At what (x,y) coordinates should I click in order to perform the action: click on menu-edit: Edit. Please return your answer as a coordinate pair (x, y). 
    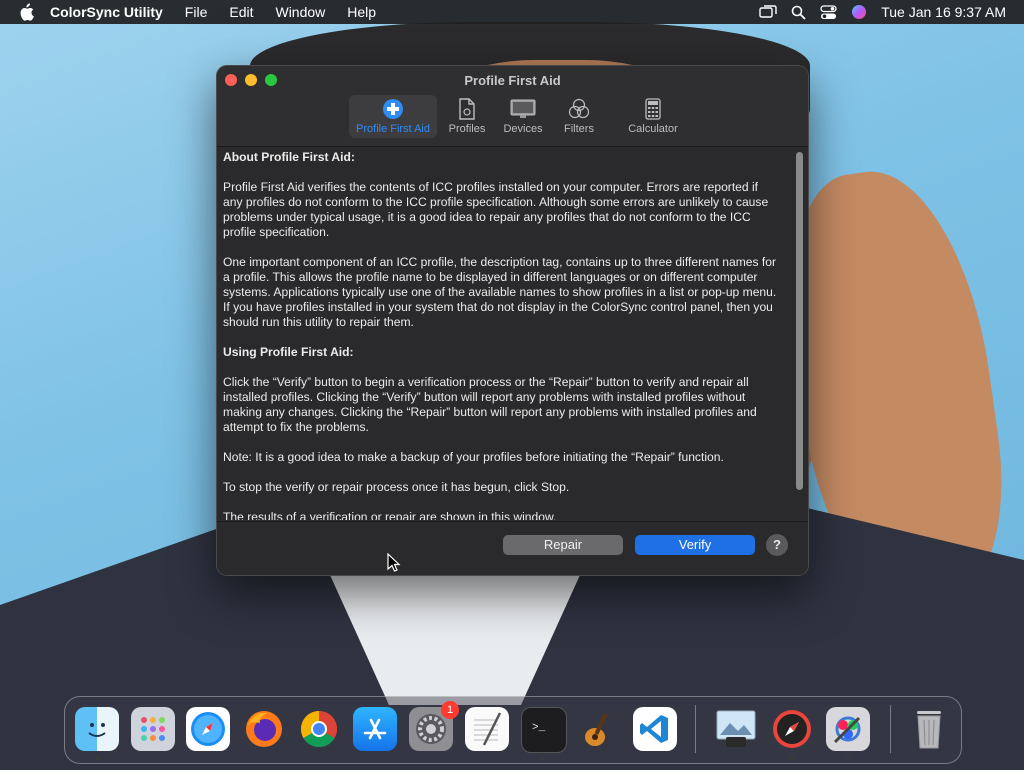
    Looking at the image, I should click on (241, 12).